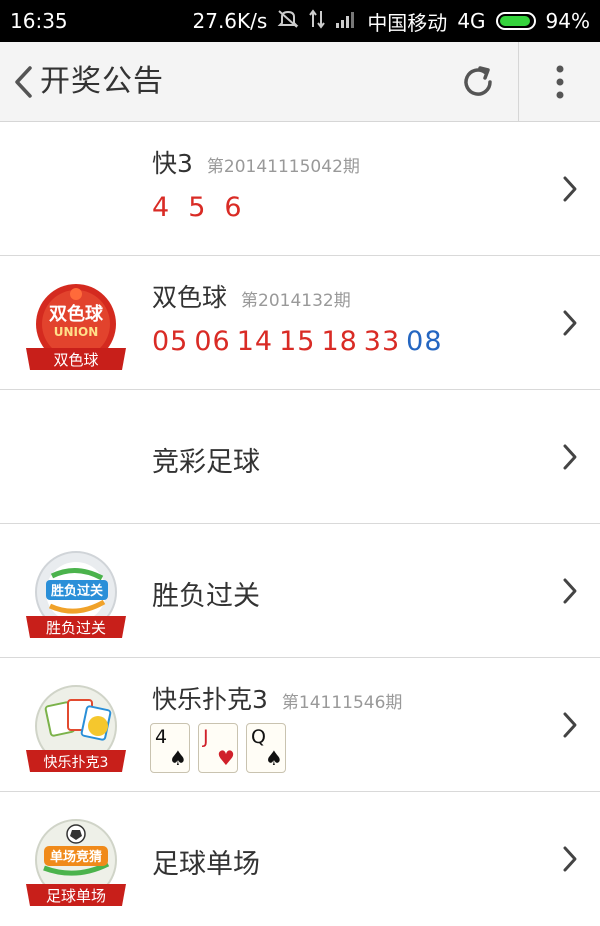  I want to click on lottery-name: 竞彩足球, so click(206, 462).